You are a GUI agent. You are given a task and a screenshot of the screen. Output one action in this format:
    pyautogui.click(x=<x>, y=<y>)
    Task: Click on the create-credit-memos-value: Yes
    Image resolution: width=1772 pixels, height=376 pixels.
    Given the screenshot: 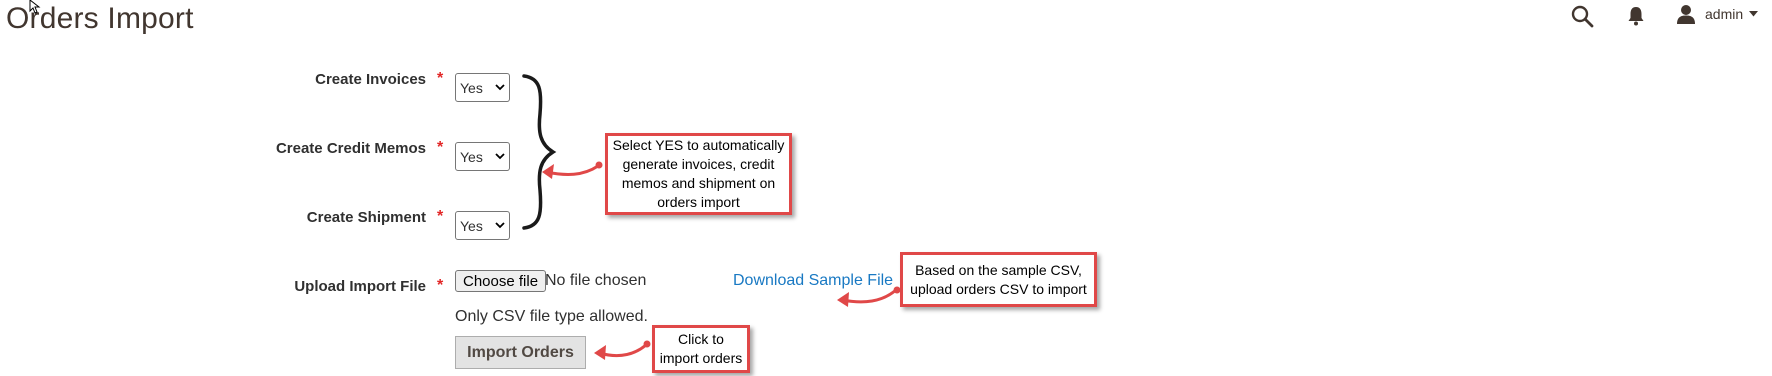 What is the action you would take?
    pyautogui.click(x=471, y=156)
    